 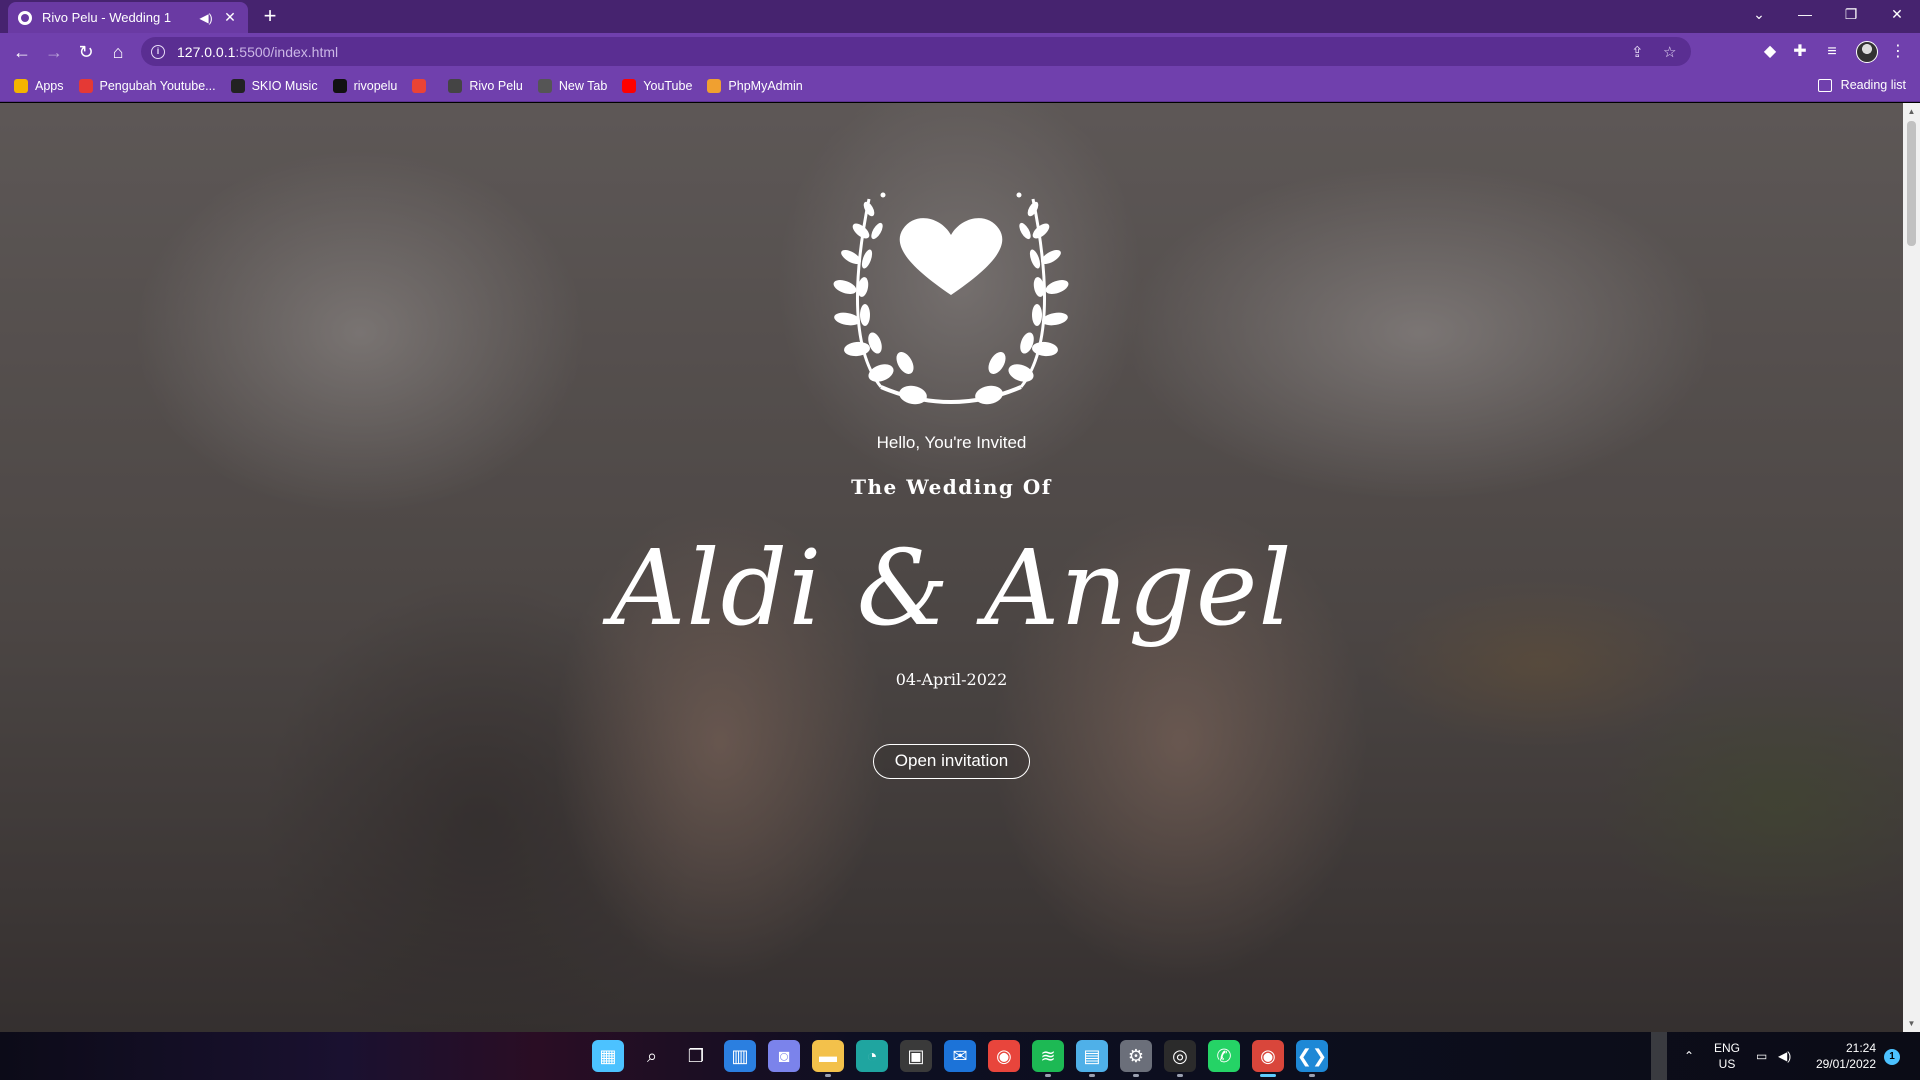 What do you see at coordinates (1759, 15) in the screenshot?
I see `tab-search-chevron-icon: ⌄` at bounding box center [1759, 15].